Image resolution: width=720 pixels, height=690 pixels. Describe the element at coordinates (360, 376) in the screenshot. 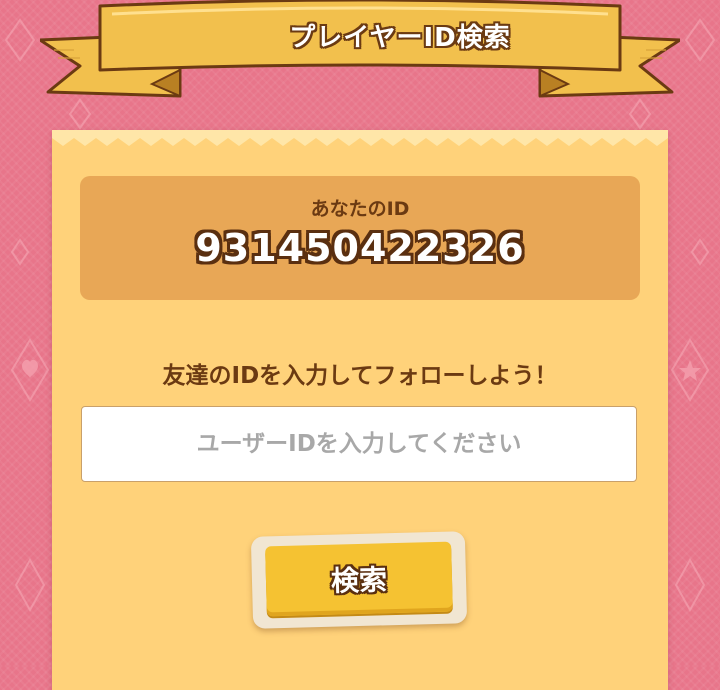

I see `follow-prompt: 友達のIDを入力してフォローしよう！` at that location.